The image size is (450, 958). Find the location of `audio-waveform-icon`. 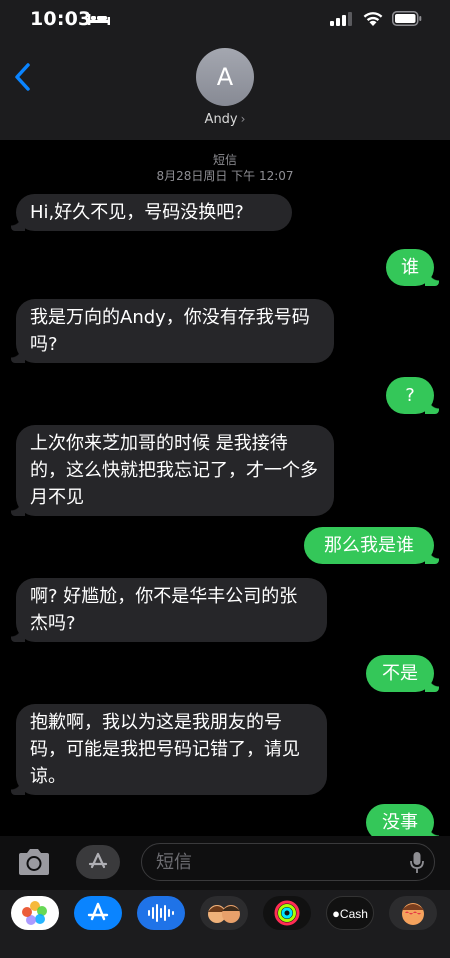

audio-waveform-icon is located at coordinates (161, 913).